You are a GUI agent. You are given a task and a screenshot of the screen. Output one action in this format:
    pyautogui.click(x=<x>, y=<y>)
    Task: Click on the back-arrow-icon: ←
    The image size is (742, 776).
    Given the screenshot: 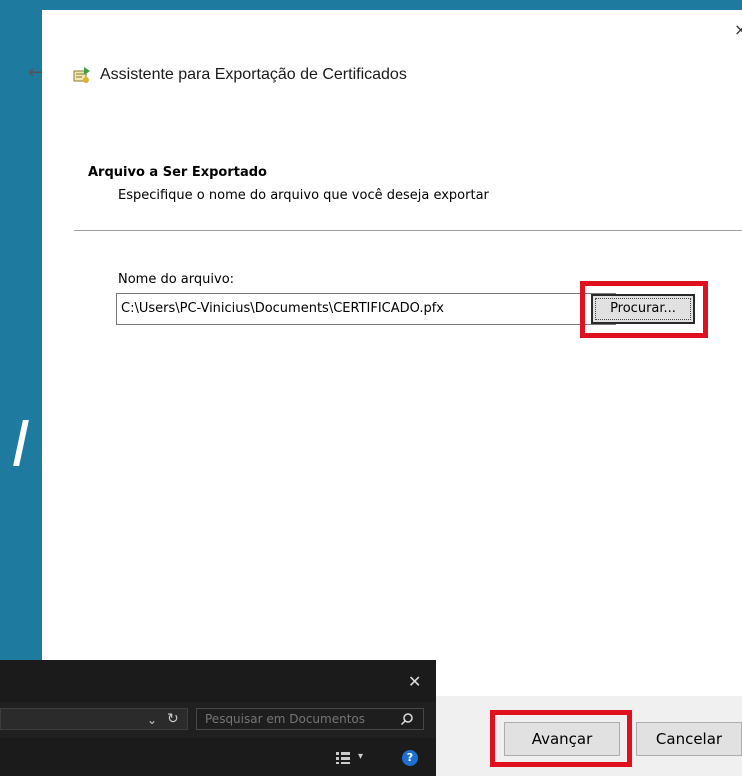 What is the action you would take?
    pyautogui.click(x=35, y=73)
    